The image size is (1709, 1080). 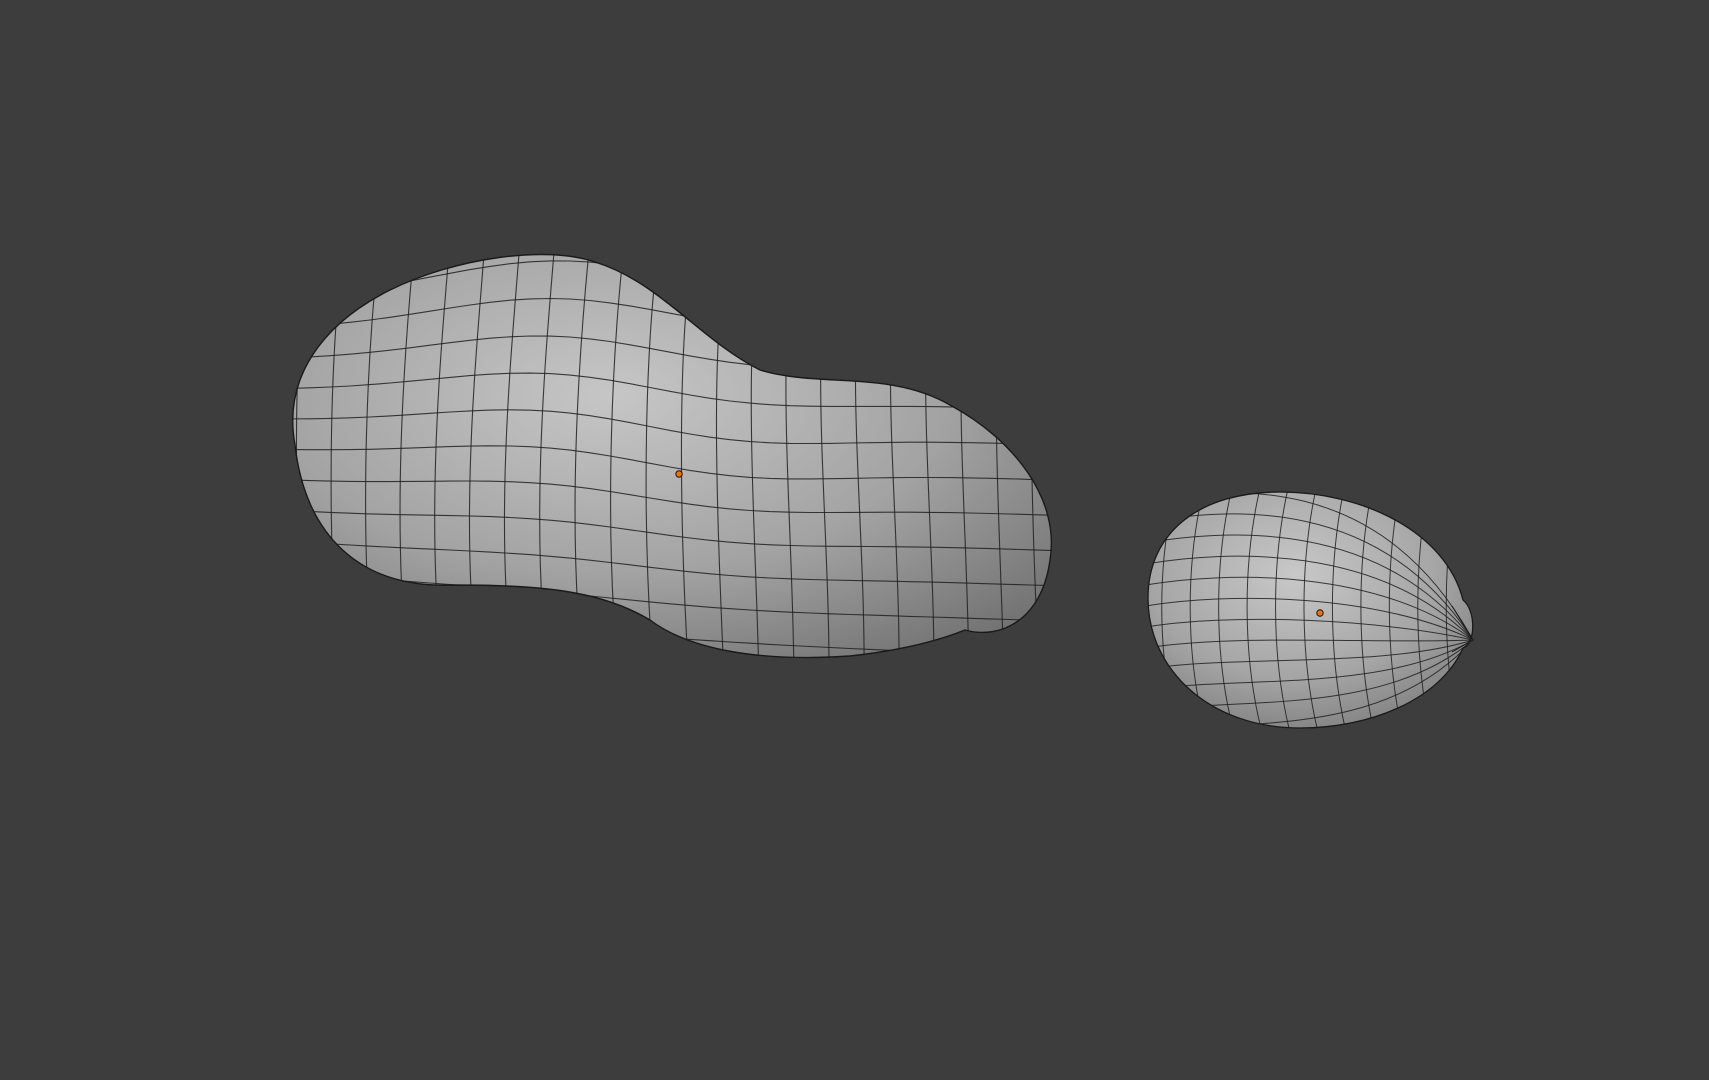 What do you see at coordinates (1038, 456) in the screenshot?
I see `peanut-wire-ring` at bounding box center [1038, 456].